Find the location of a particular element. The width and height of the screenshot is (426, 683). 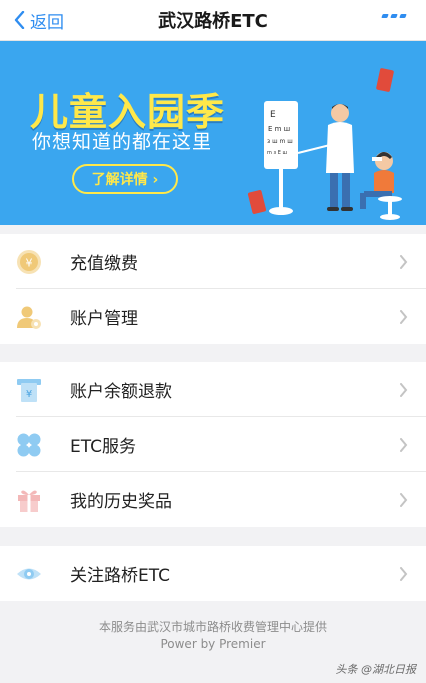

refund-icon: ¥ is located at coordinates (29, 390).